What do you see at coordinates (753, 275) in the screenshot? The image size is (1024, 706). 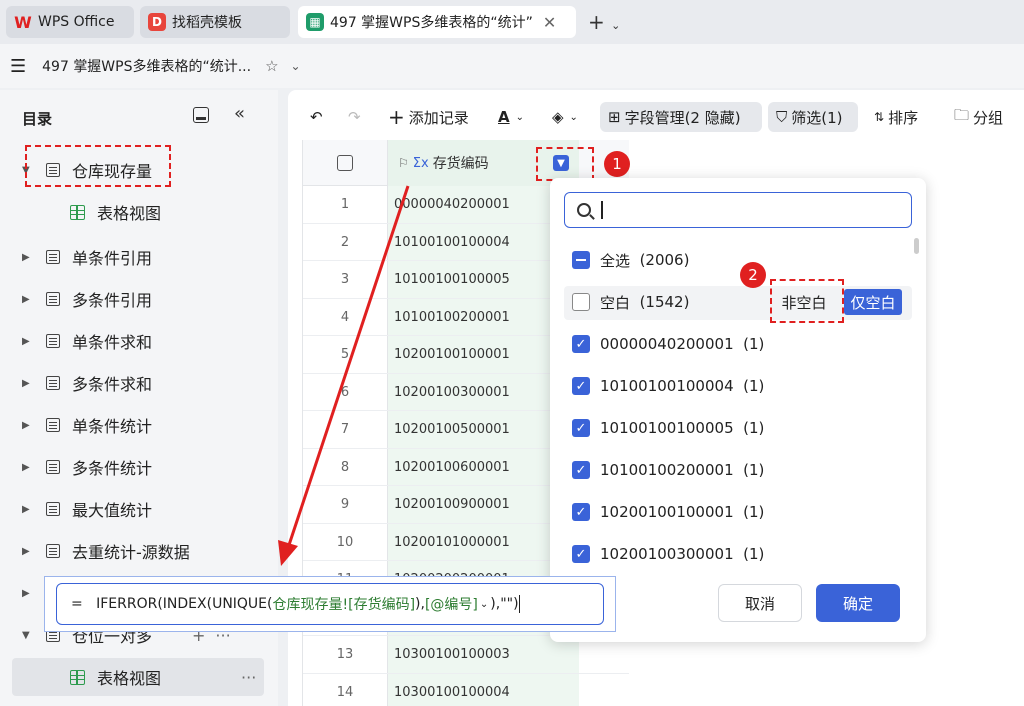 I see `annotation-badge-2: 2` at bounding box center [753, 275].